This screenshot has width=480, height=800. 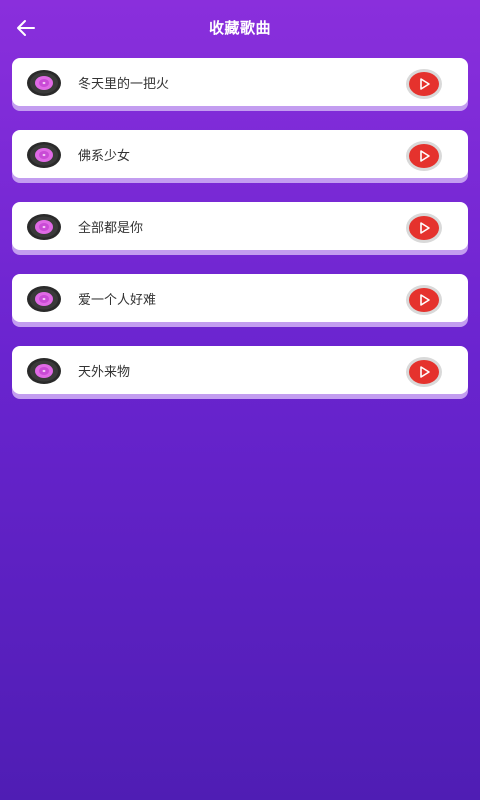 What do you see at coordinates (104, 372) in the screenshot?
I see `song-title: 天外来物` at bounding box center [104, 372].